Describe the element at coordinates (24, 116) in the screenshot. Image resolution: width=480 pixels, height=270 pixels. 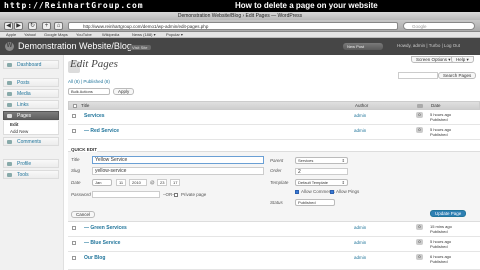
I see `sidebar-item-label: Pages` at that location.